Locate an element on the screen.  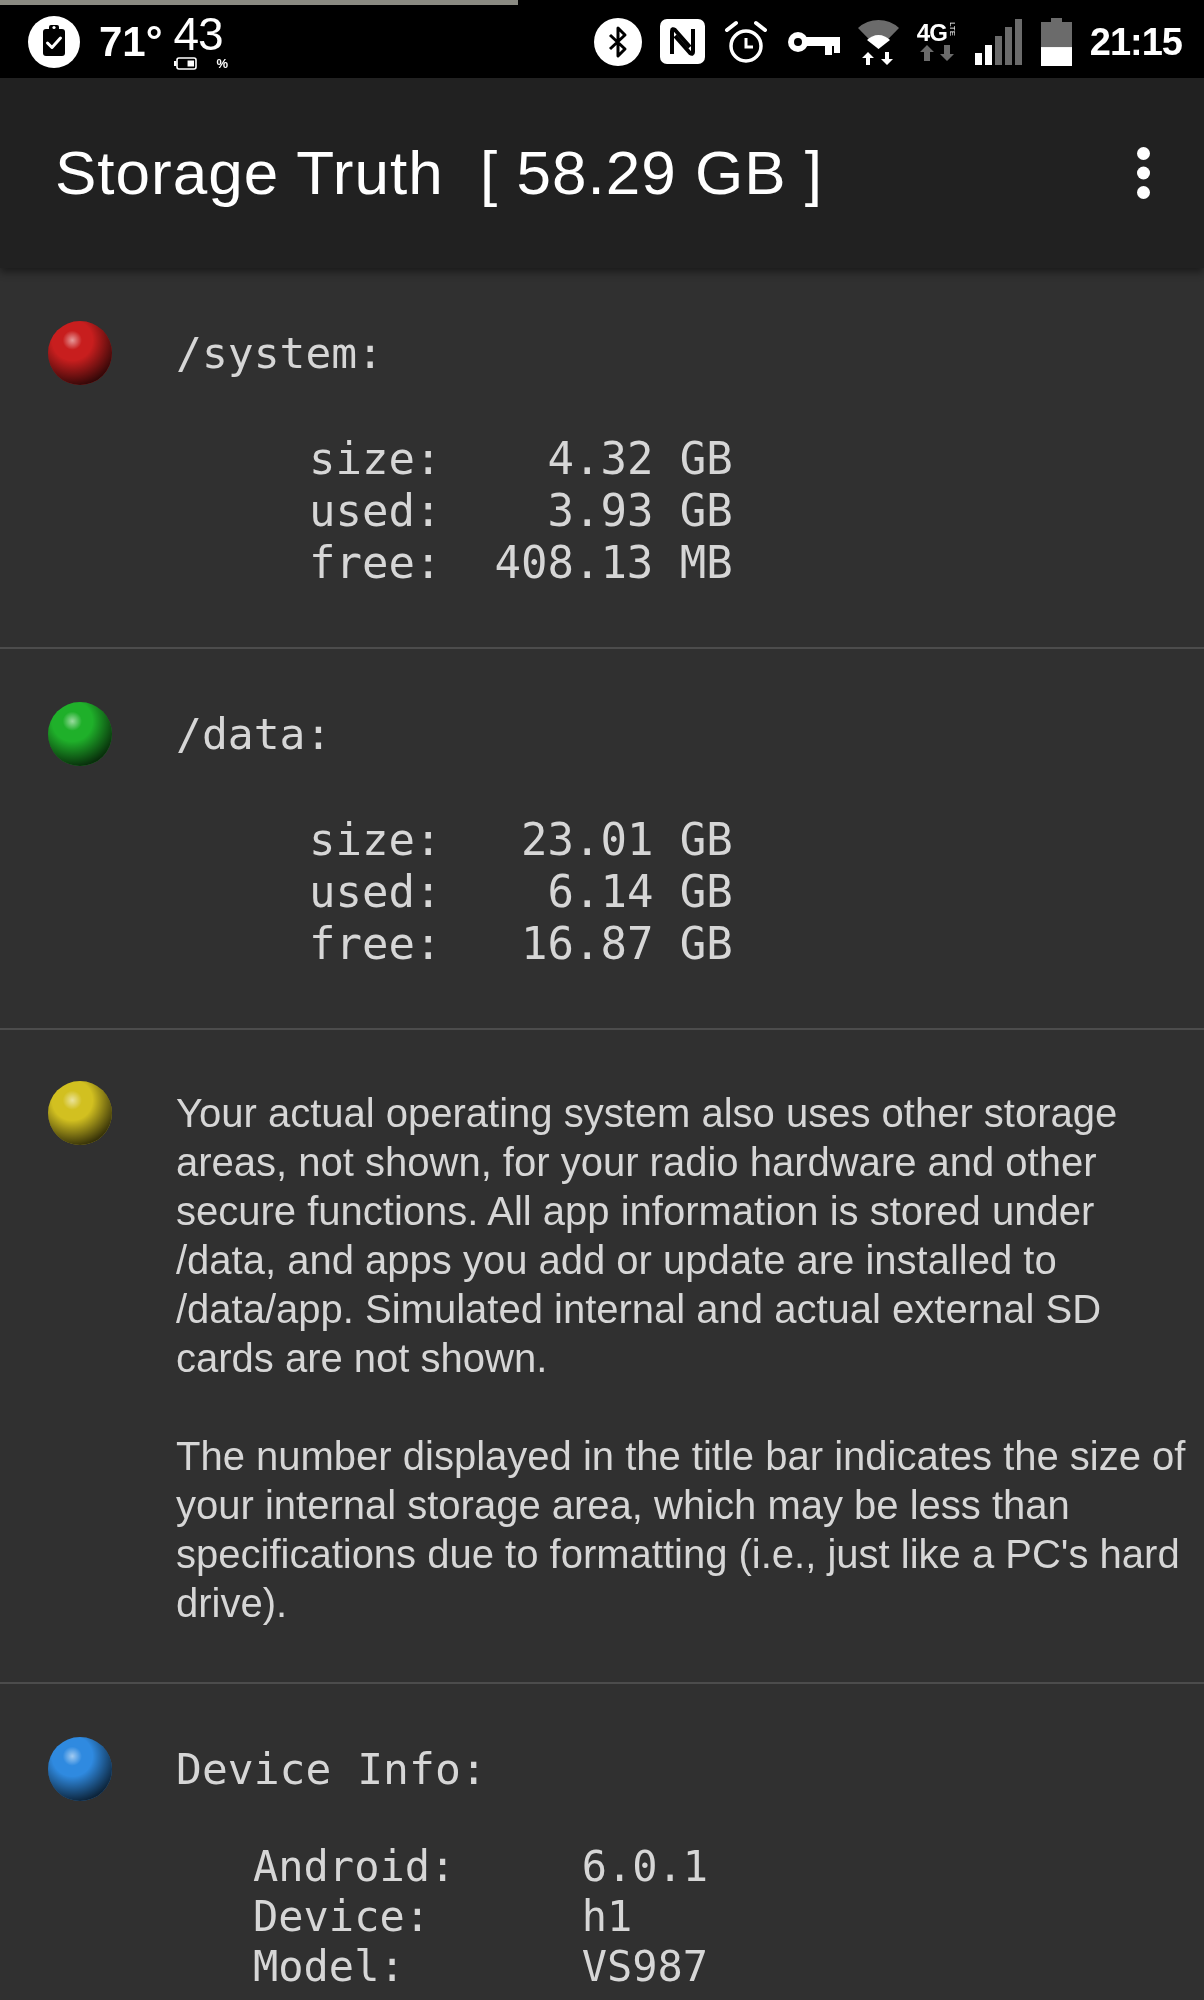
note-paragraph: Your actual operating system also uses other storage areas, not shown, for your radio hardware and other secure functions. All app information is stored under /data, and apps you add or update are installed to /data/app. Simulated internal and actual external SD cards are not shown. is located at coordinates (647, 1236).